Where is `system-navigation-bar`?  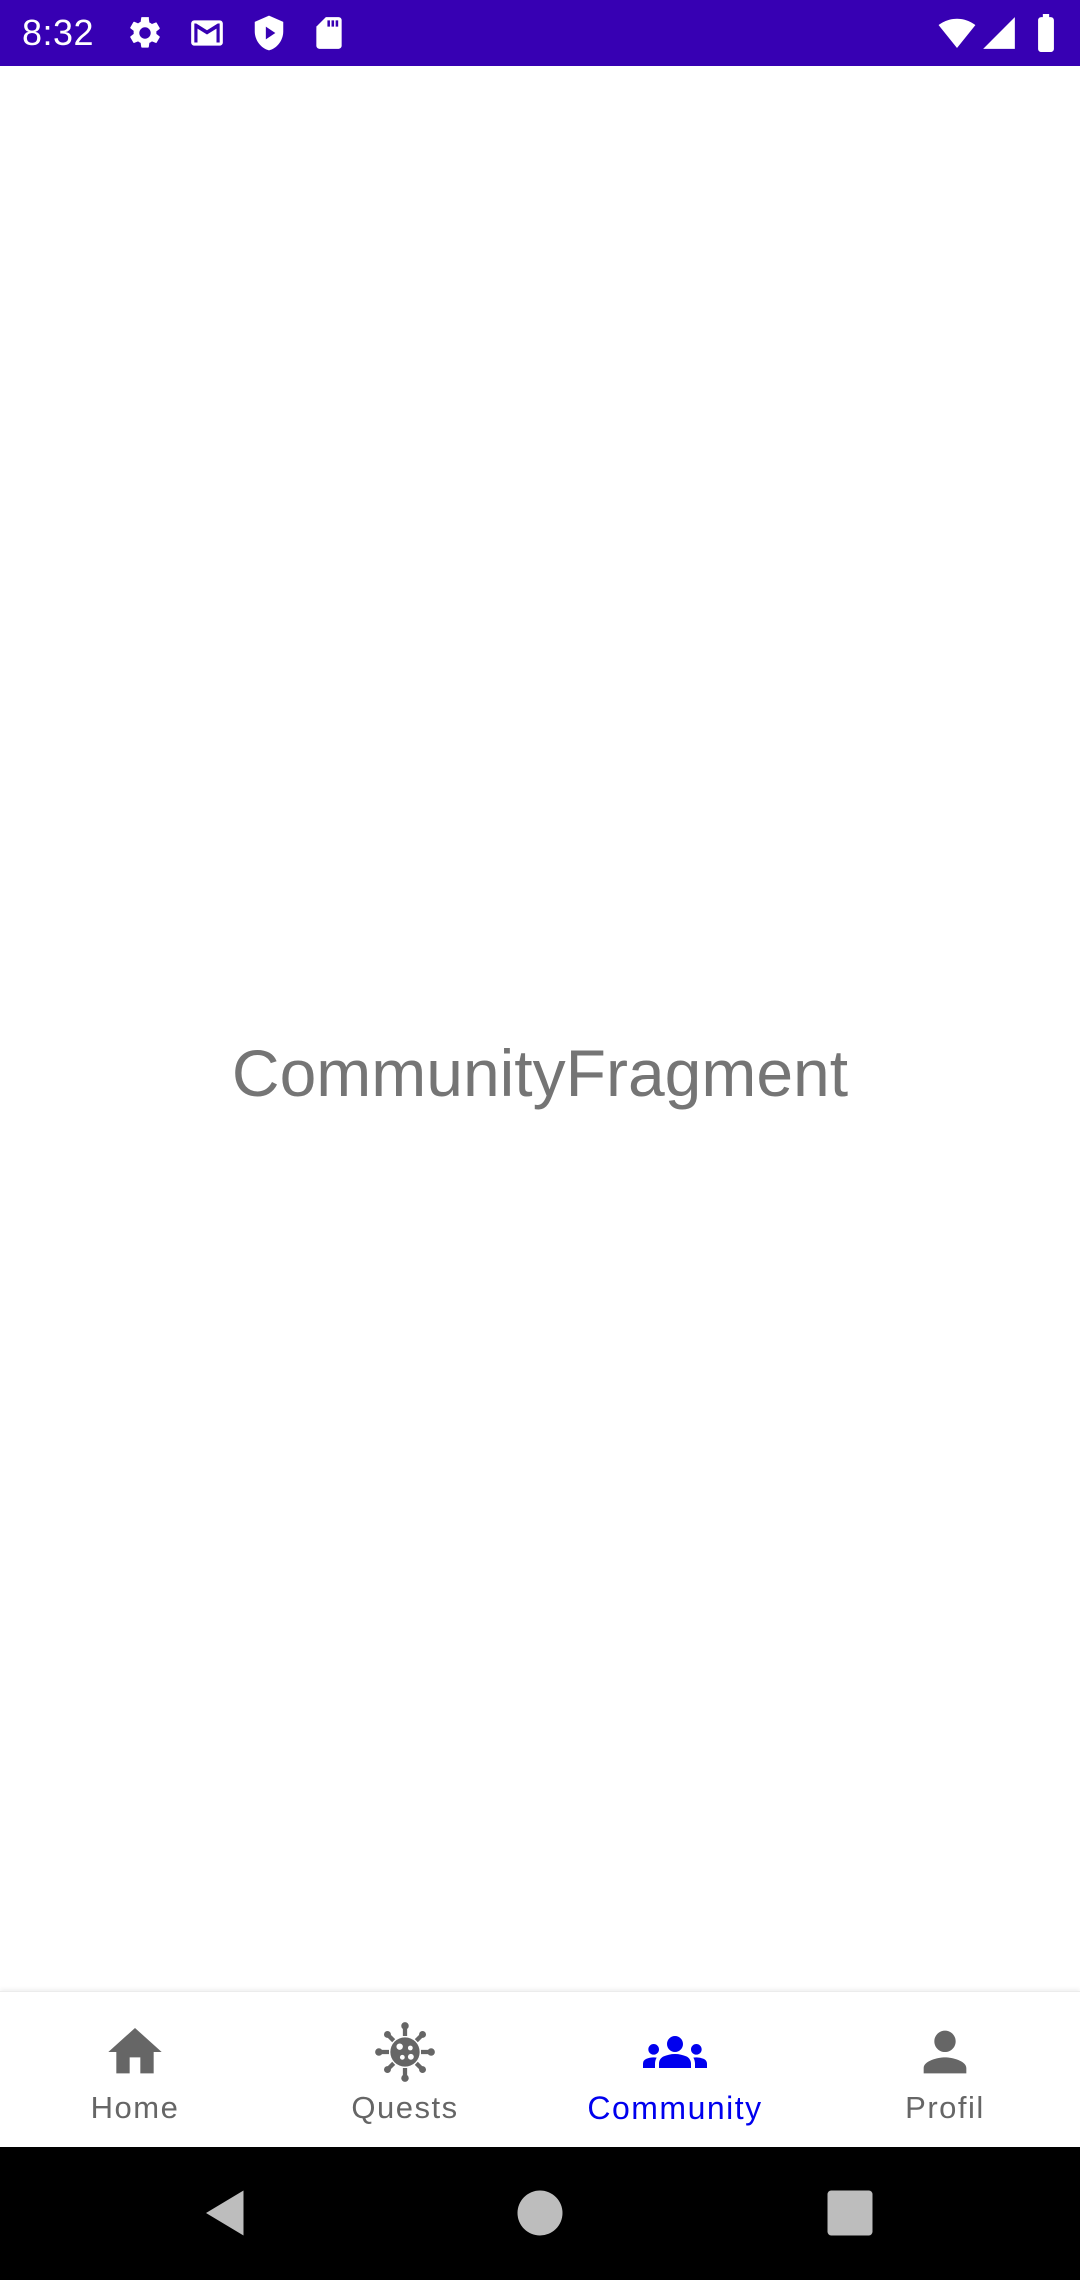
system-navigation-bar is located at coordinates (540, 2213).